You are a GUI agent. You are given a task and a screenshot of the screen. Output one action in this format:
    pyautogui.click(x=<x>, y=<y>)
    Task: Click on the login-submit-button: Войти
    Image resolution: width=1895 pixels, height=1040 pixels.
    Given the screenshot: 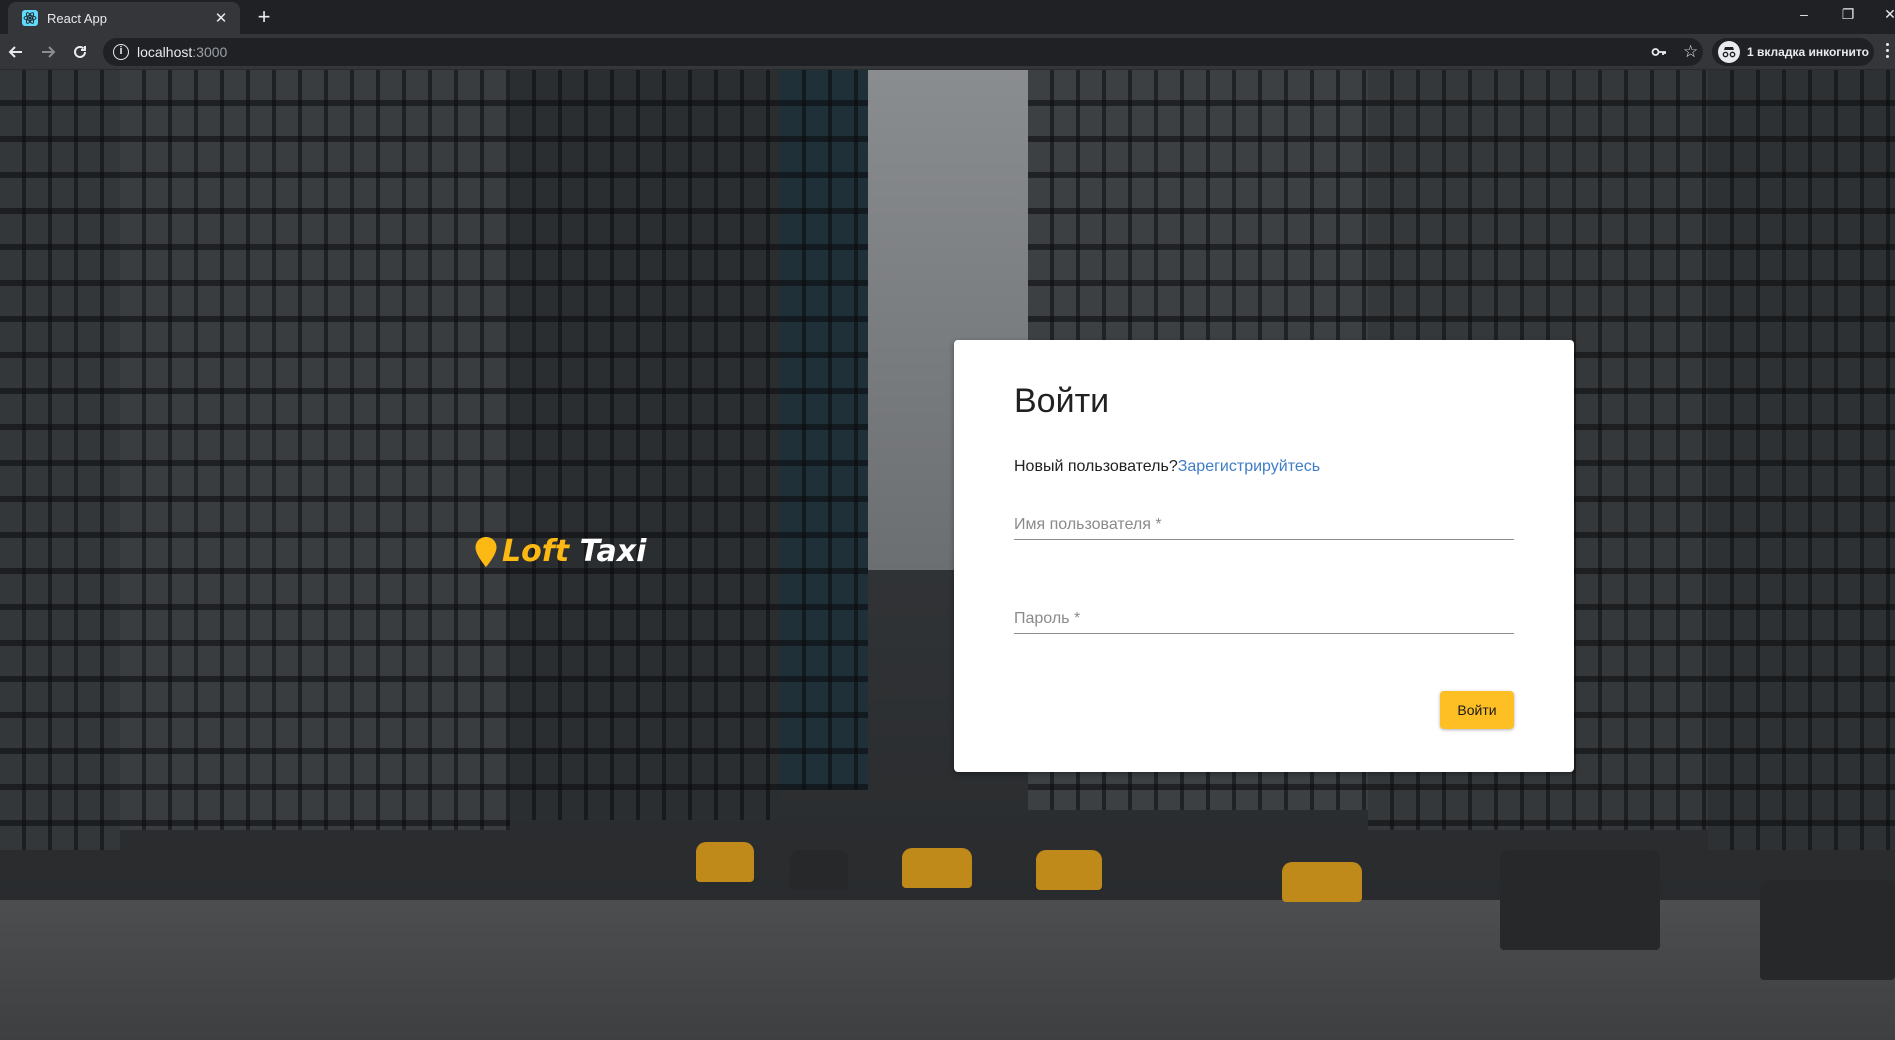 What is the action you would take?
    pyautogui.click(x=1477, y=710)
    